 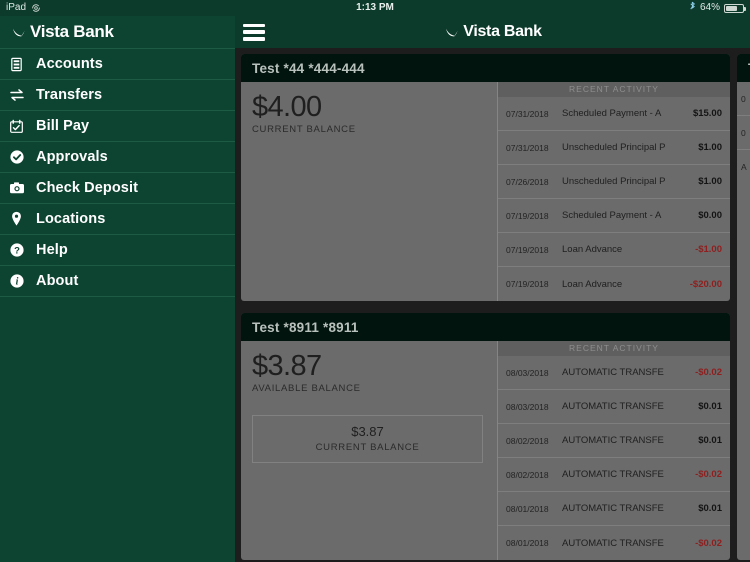 What do you see at coordinates (16, 281) in the screenshot?
I see `info-icon: i` at bounding box center [16, 281].